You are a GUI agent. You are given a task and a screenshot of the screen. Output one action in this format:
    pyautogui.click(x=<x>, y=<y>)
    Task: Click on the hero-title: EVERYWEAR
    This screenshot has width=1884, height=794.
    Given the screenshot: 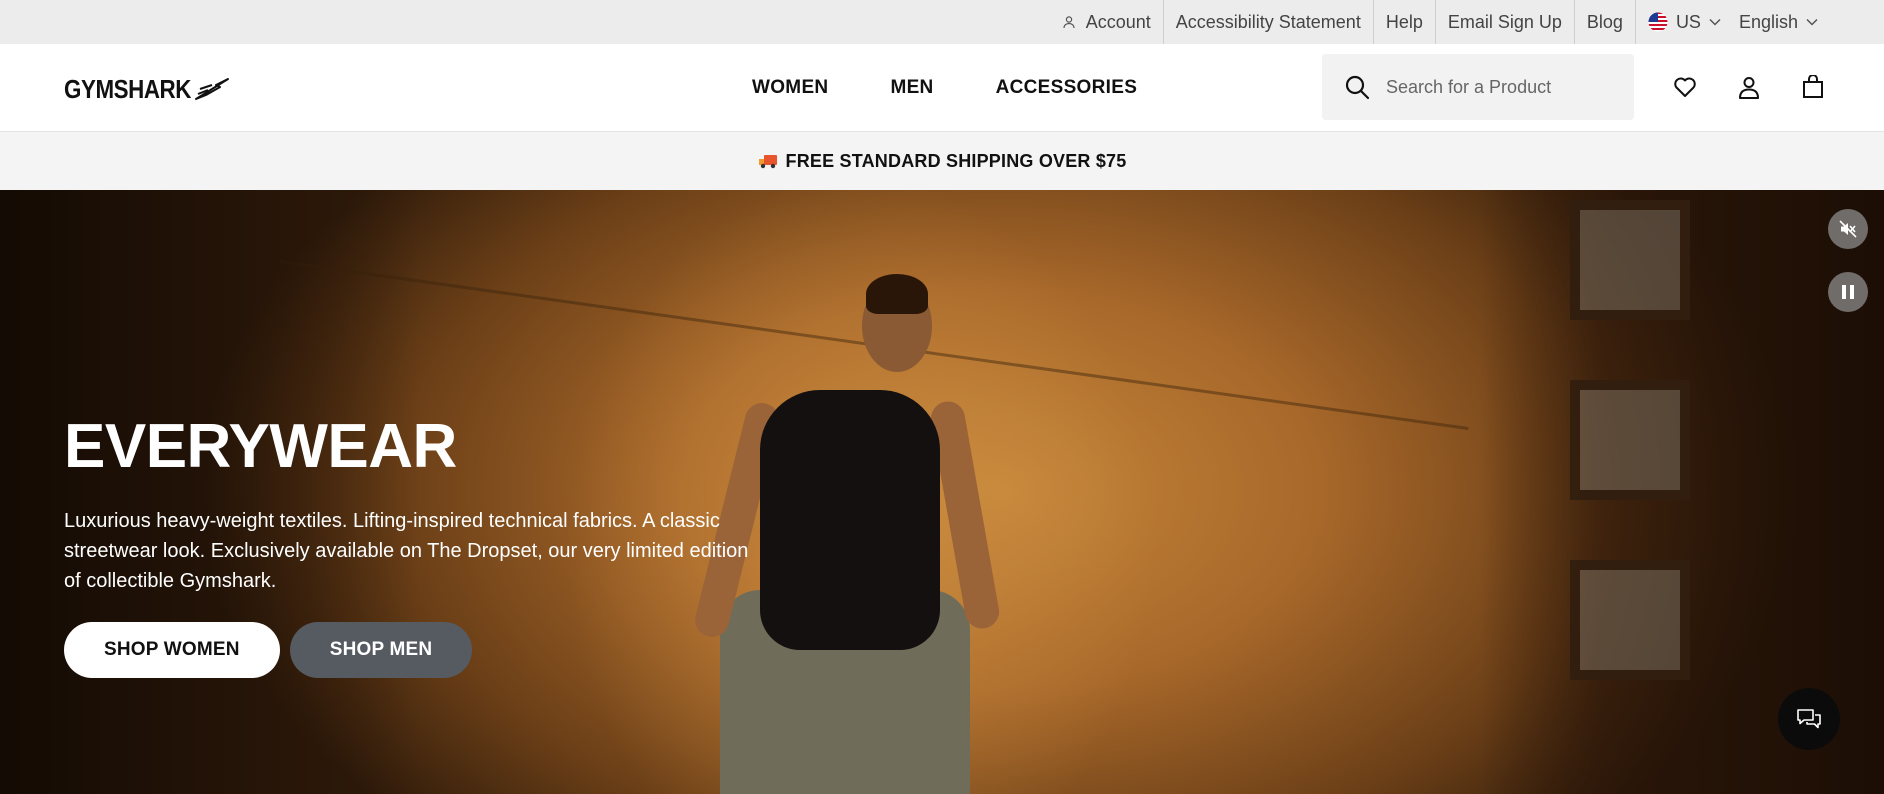 What is the action you would take?
    pyautogui.click(x=260, y=446)
    